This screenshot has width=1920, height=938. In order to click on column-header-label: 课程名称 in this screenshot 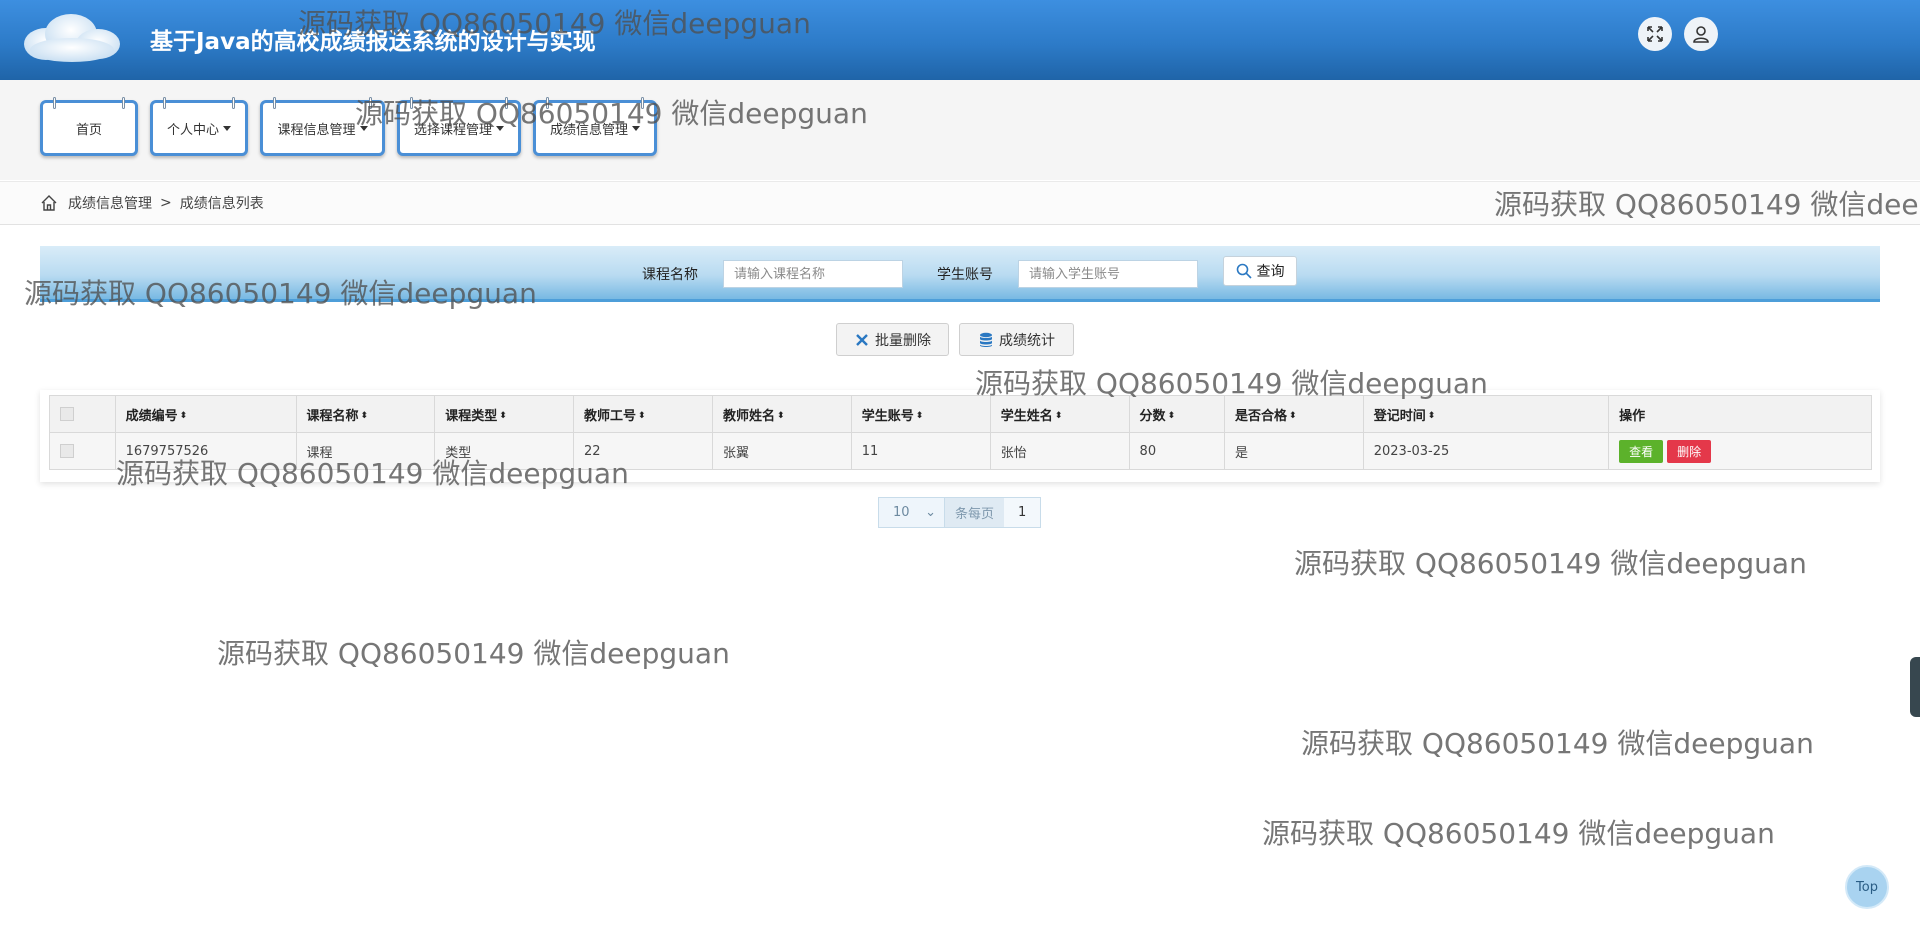, I will do `click(332, 416)`.